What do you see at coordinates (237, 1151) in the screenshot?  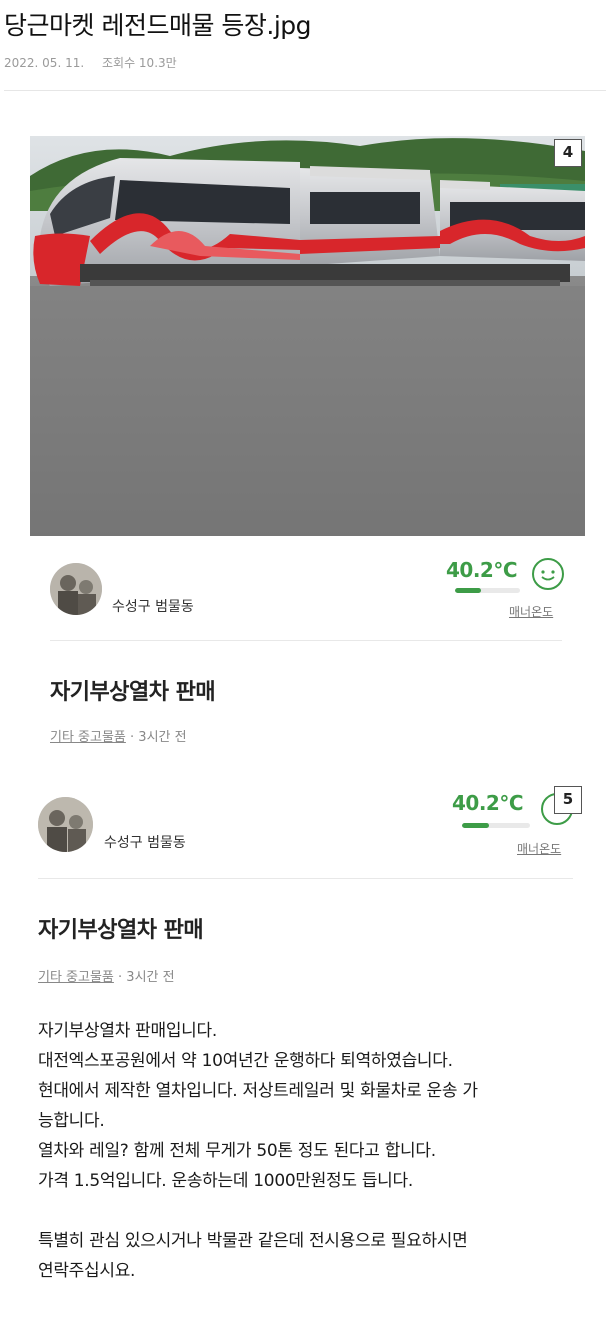 I see `description-line: 열차와 레일? 함께 전체 무게가 50톤 정도 된다고 합니다.` at bounding box center [237, 1151].